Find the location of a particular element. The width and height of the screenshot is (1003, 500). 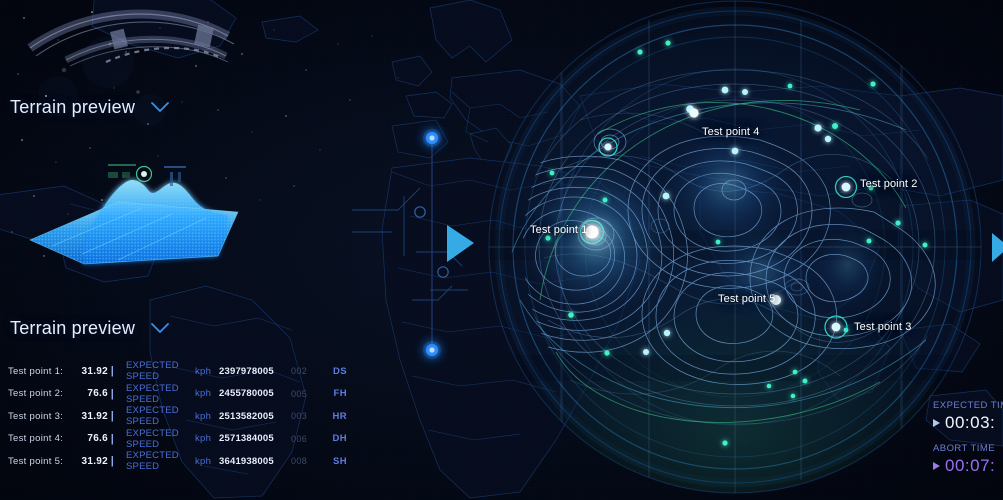

radar-label-test-point-3: Test point 3 is located at coordinates (882, 327).